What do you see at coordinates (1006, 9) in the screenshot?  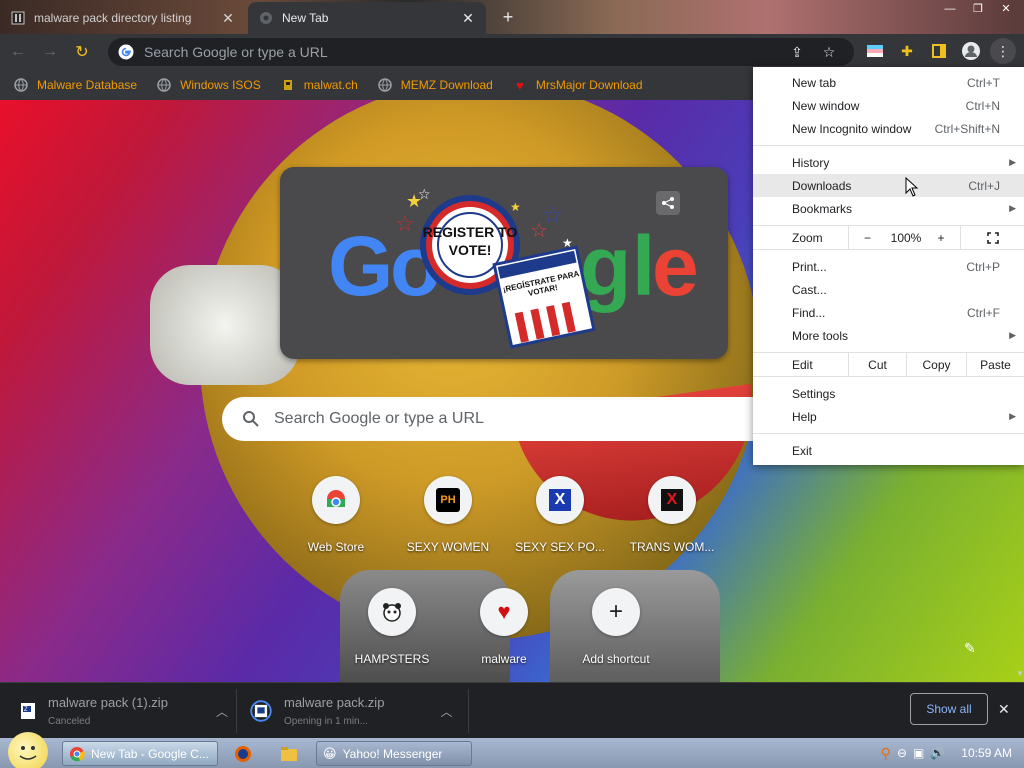 I see `close-window-icon: ✕` at bounding box center [1006, 9].